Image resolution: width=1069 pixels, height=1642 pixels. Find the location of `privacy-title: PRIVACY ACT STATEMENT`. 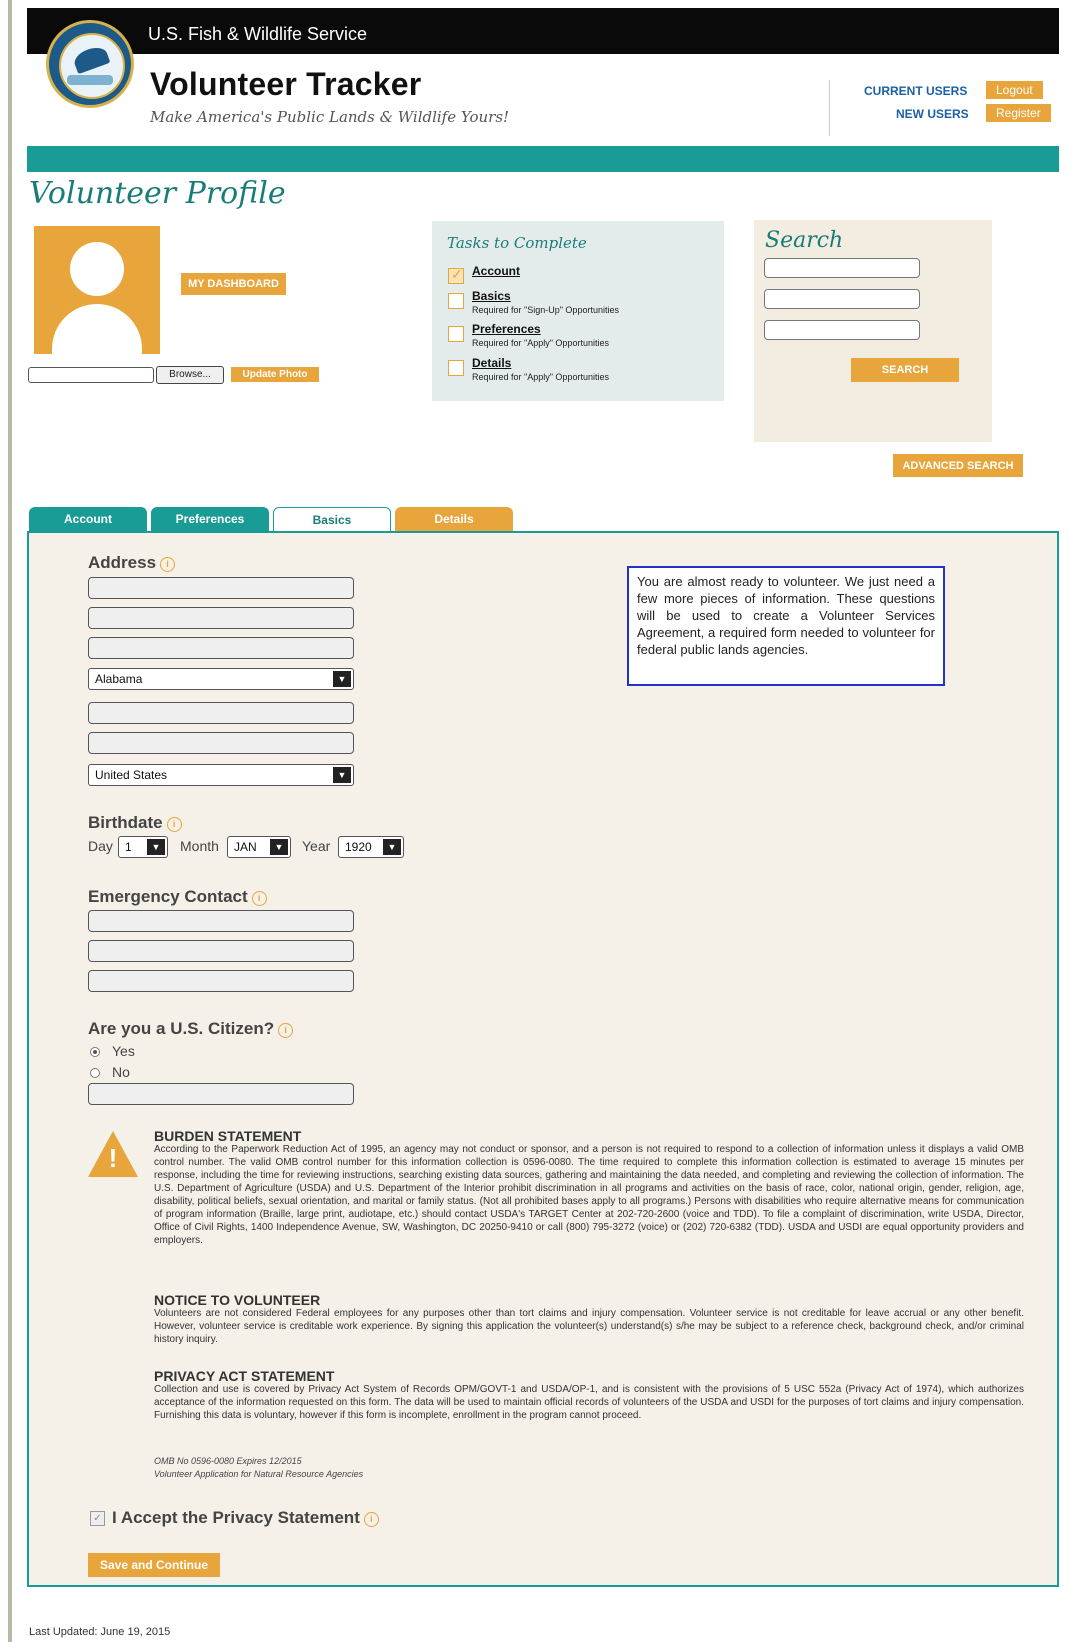

privacy-title: PRIVACY ACT STATEMENT is located at coordinates (244, 1376).